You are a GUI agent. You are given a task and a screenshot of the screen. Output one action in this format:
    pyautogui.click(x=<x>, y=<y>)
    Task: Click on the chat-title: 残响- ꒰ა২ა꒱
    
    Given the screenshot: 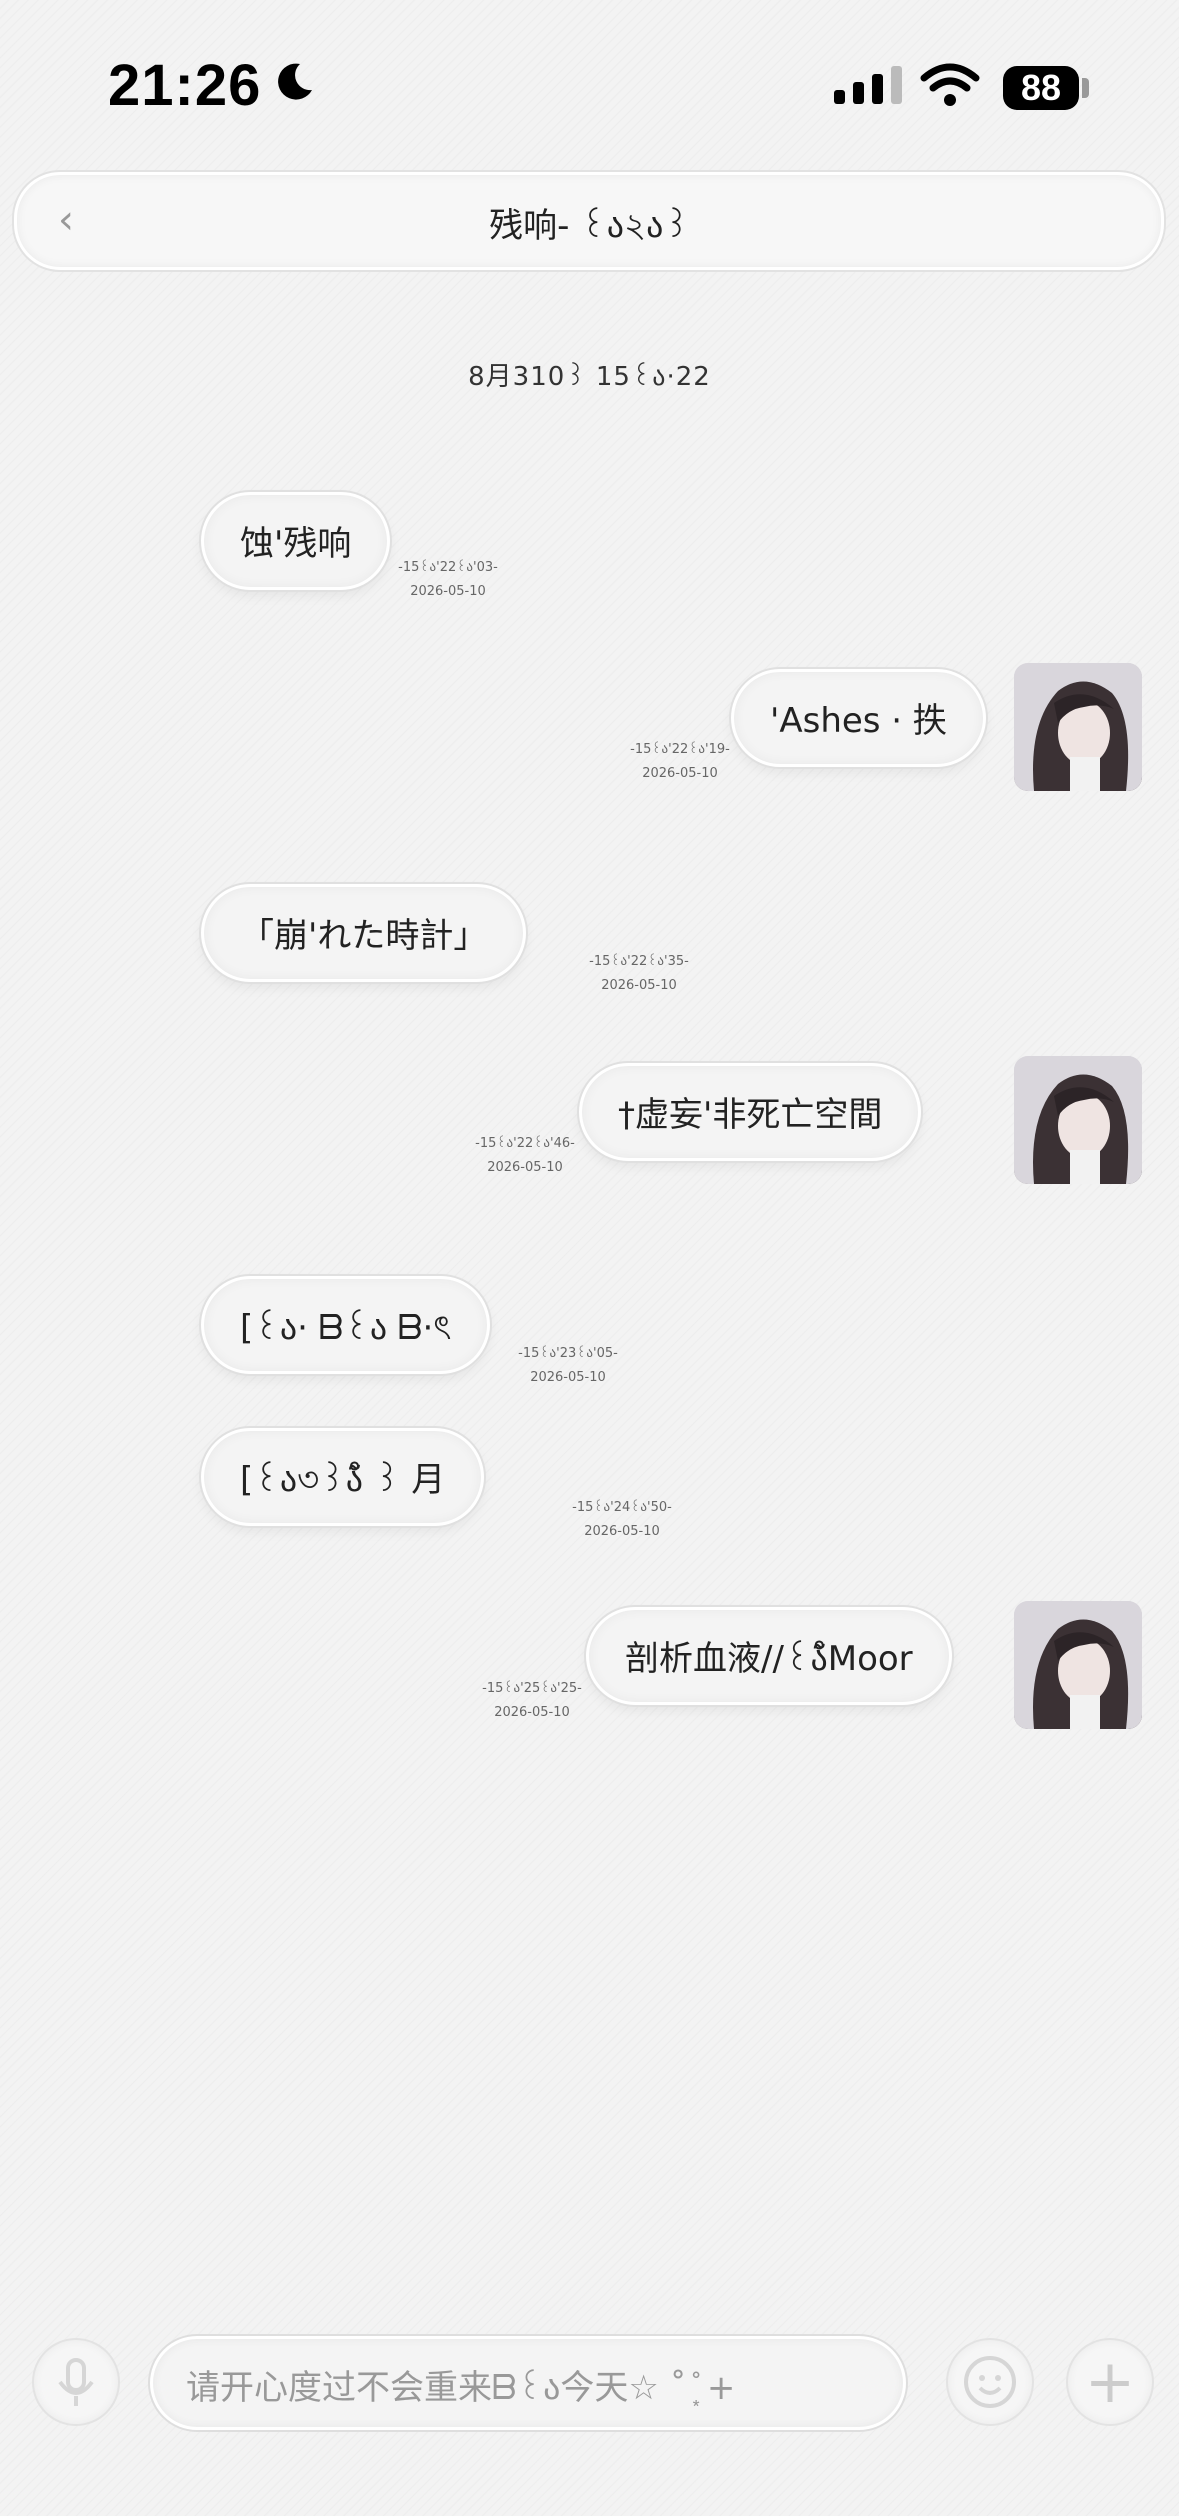 What is the action you would take?
    pyautogui.click(x=589, y=226)
    